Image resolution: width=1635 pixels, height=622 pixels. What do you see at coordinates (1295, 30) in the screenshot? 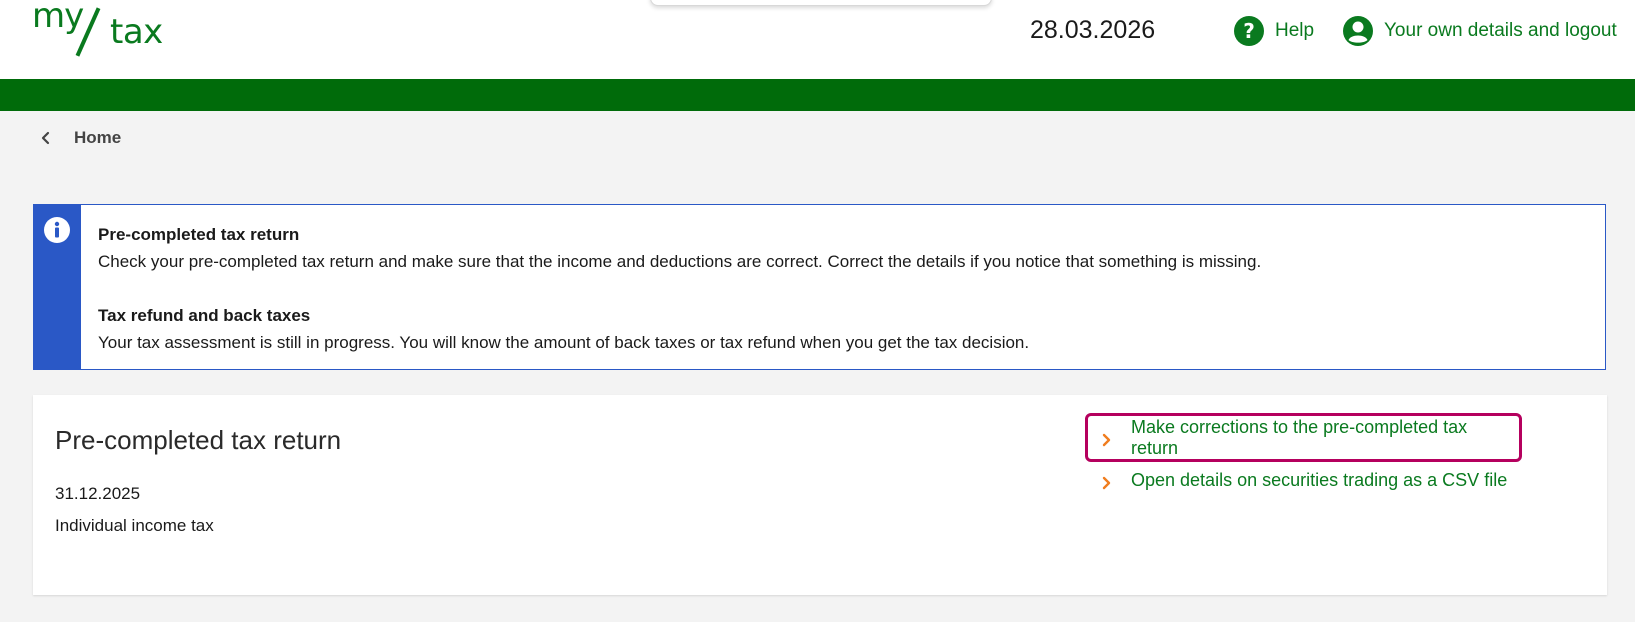
I see `help-label: Help` at bounding box center [1295, 30].